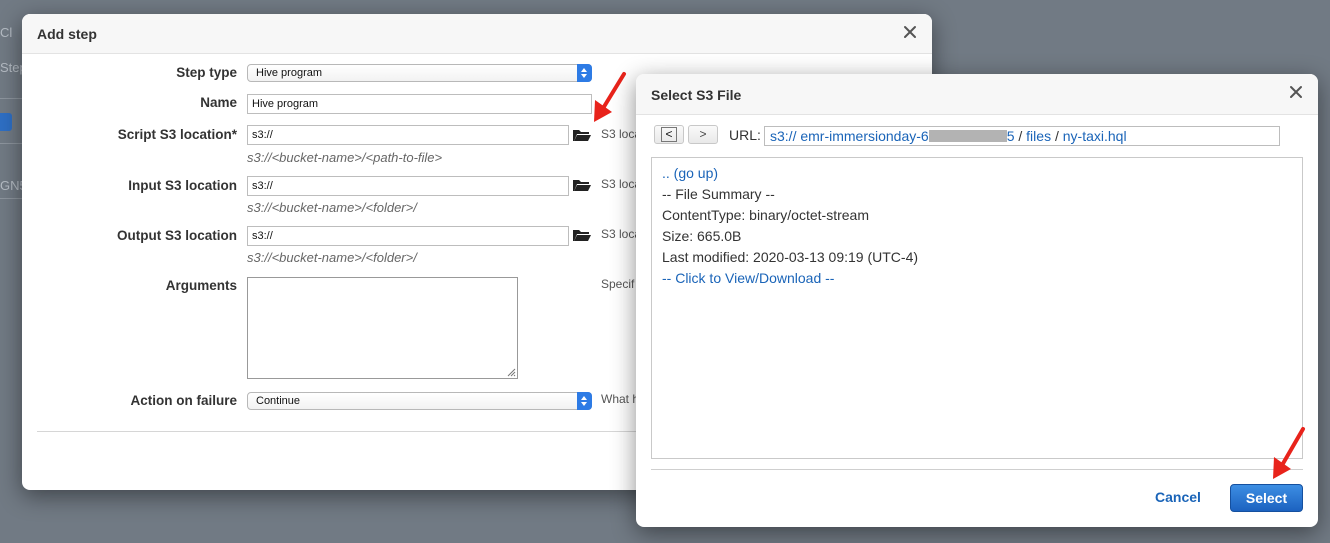  What do you see at coordinates (13, 185) in the screenshot?
I see `background-text: GN5` at bounding box center [13, 185].